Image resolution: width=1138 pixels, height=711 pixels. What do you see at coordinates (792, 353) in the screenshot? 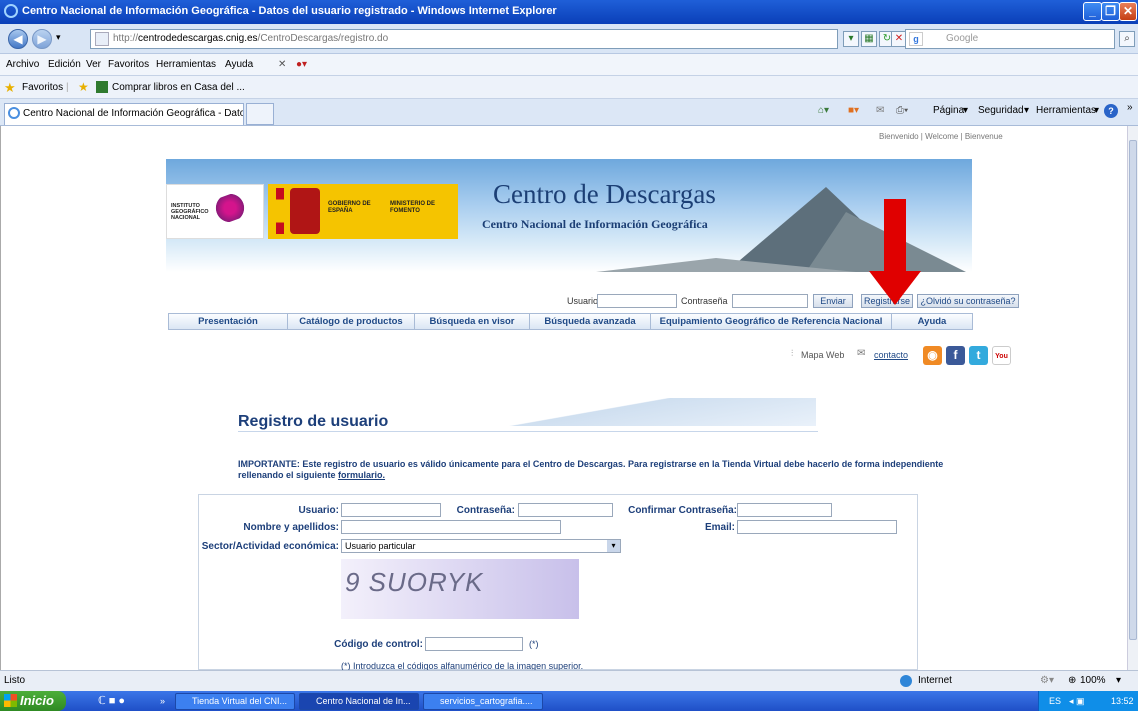
I see `sitemap-icon: ⫶` at bounding box center [792, 353].